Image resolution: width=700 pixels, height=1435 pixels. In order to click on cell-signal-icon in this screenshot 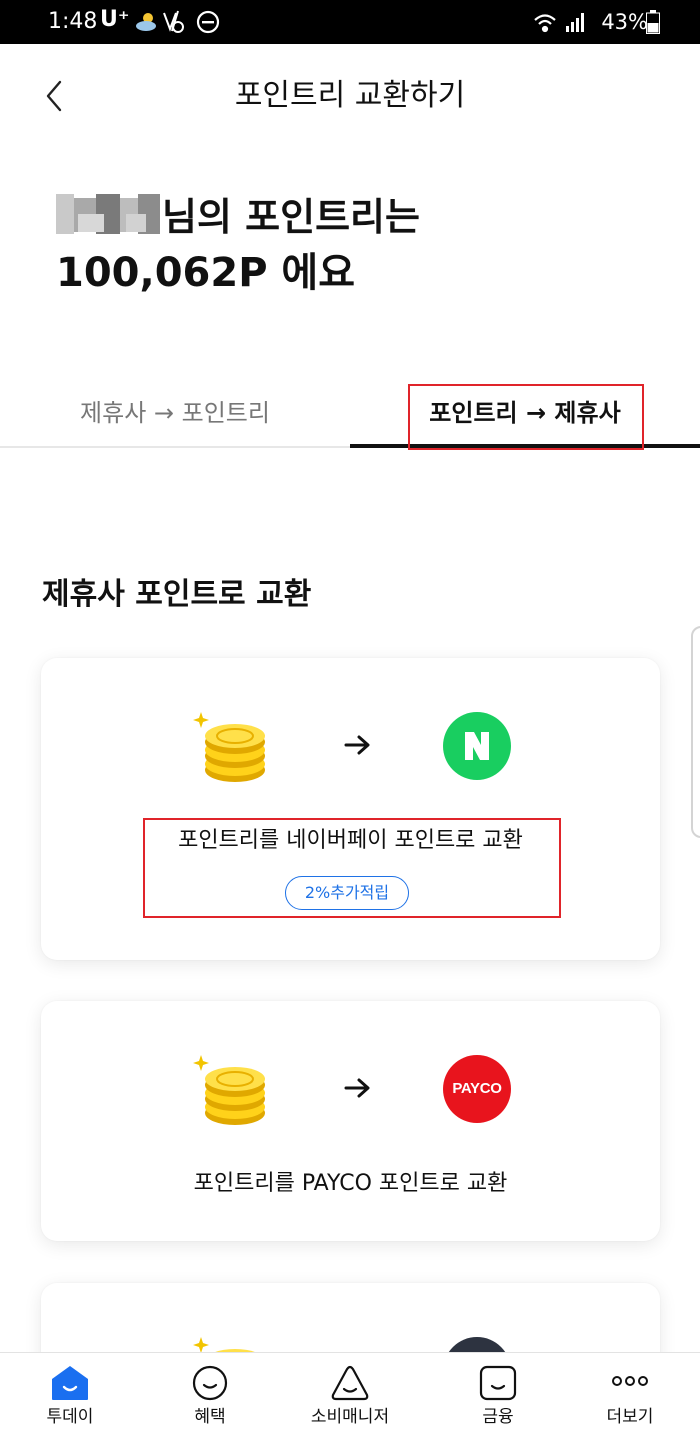, I will do `click(575, 22)`.